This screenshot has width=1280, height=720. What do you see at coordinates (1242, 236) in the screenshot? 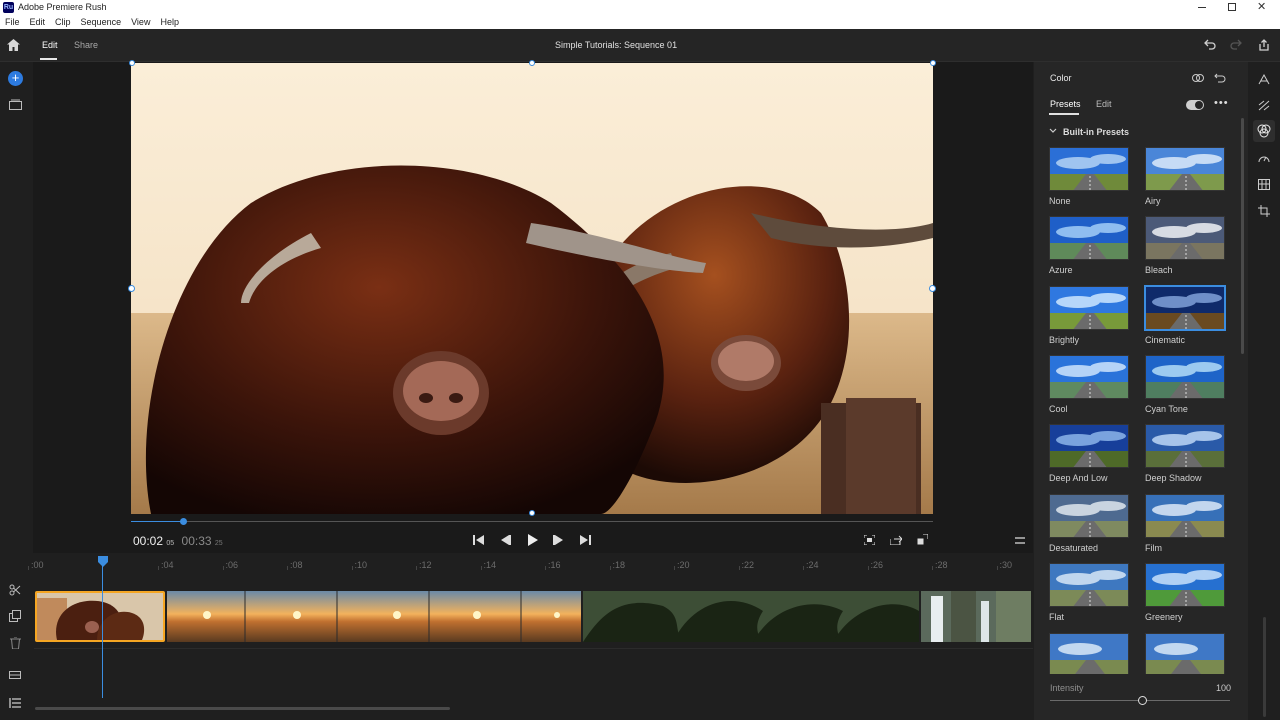
I see `panel-scrollbar` at bounding box center [1242, 236].